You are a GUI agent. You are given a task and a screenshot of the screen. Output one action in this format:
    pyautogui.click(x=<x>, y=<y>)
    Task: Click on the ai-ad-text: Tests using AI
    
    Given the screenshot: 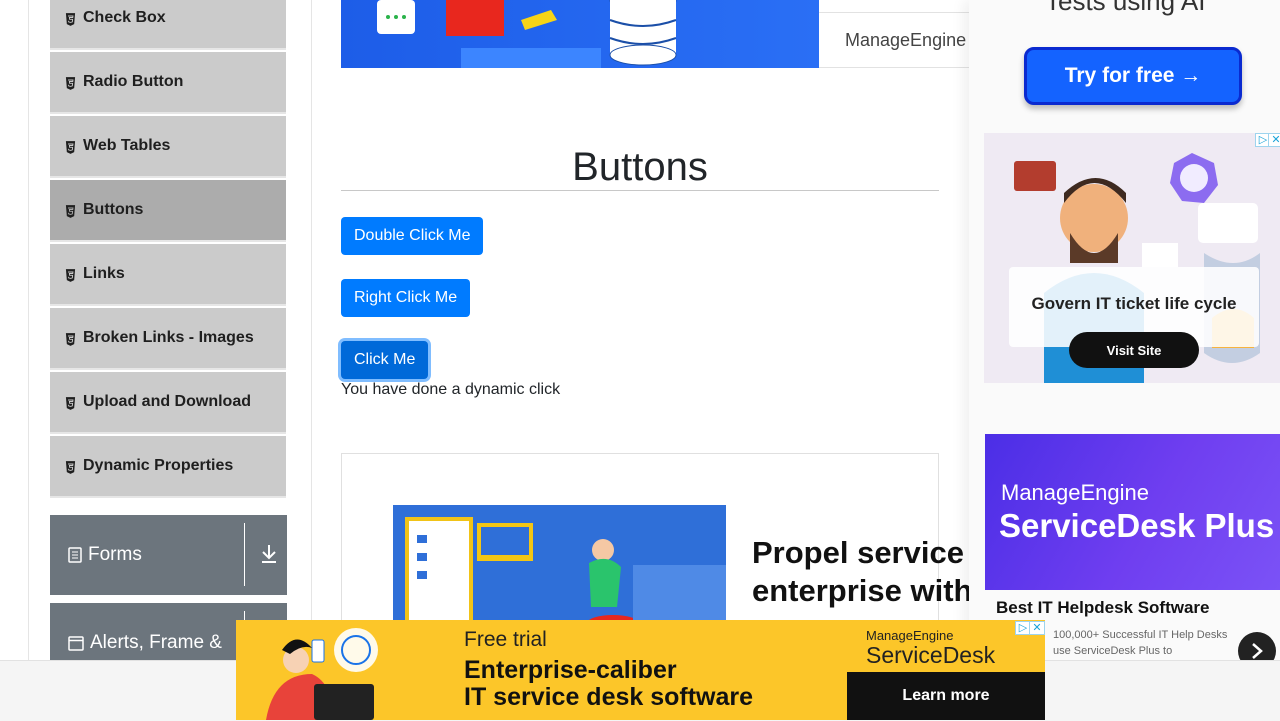 What is the action you would take?
    pyautogui.click(x=1125, y=8)
    